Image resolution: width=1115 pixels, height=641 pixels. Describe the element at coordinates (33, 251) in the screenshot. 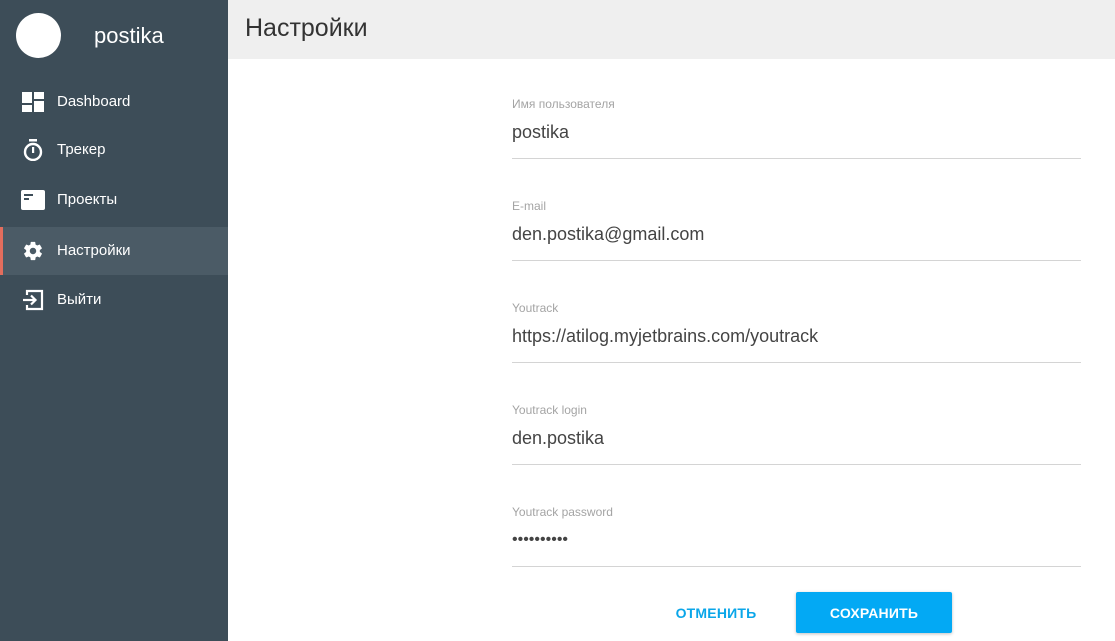

I see `gear-icon` at that location.